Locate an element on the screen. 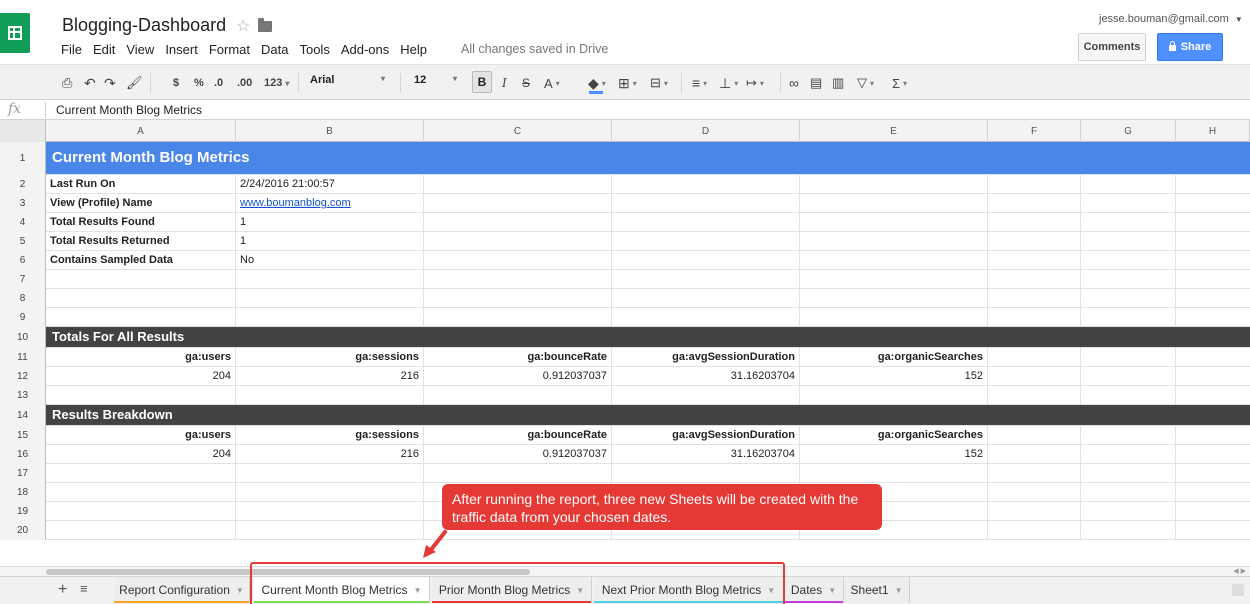 This screenshot has width=1250, height=604. row-header: 9 is located at coordinates (23, 317).